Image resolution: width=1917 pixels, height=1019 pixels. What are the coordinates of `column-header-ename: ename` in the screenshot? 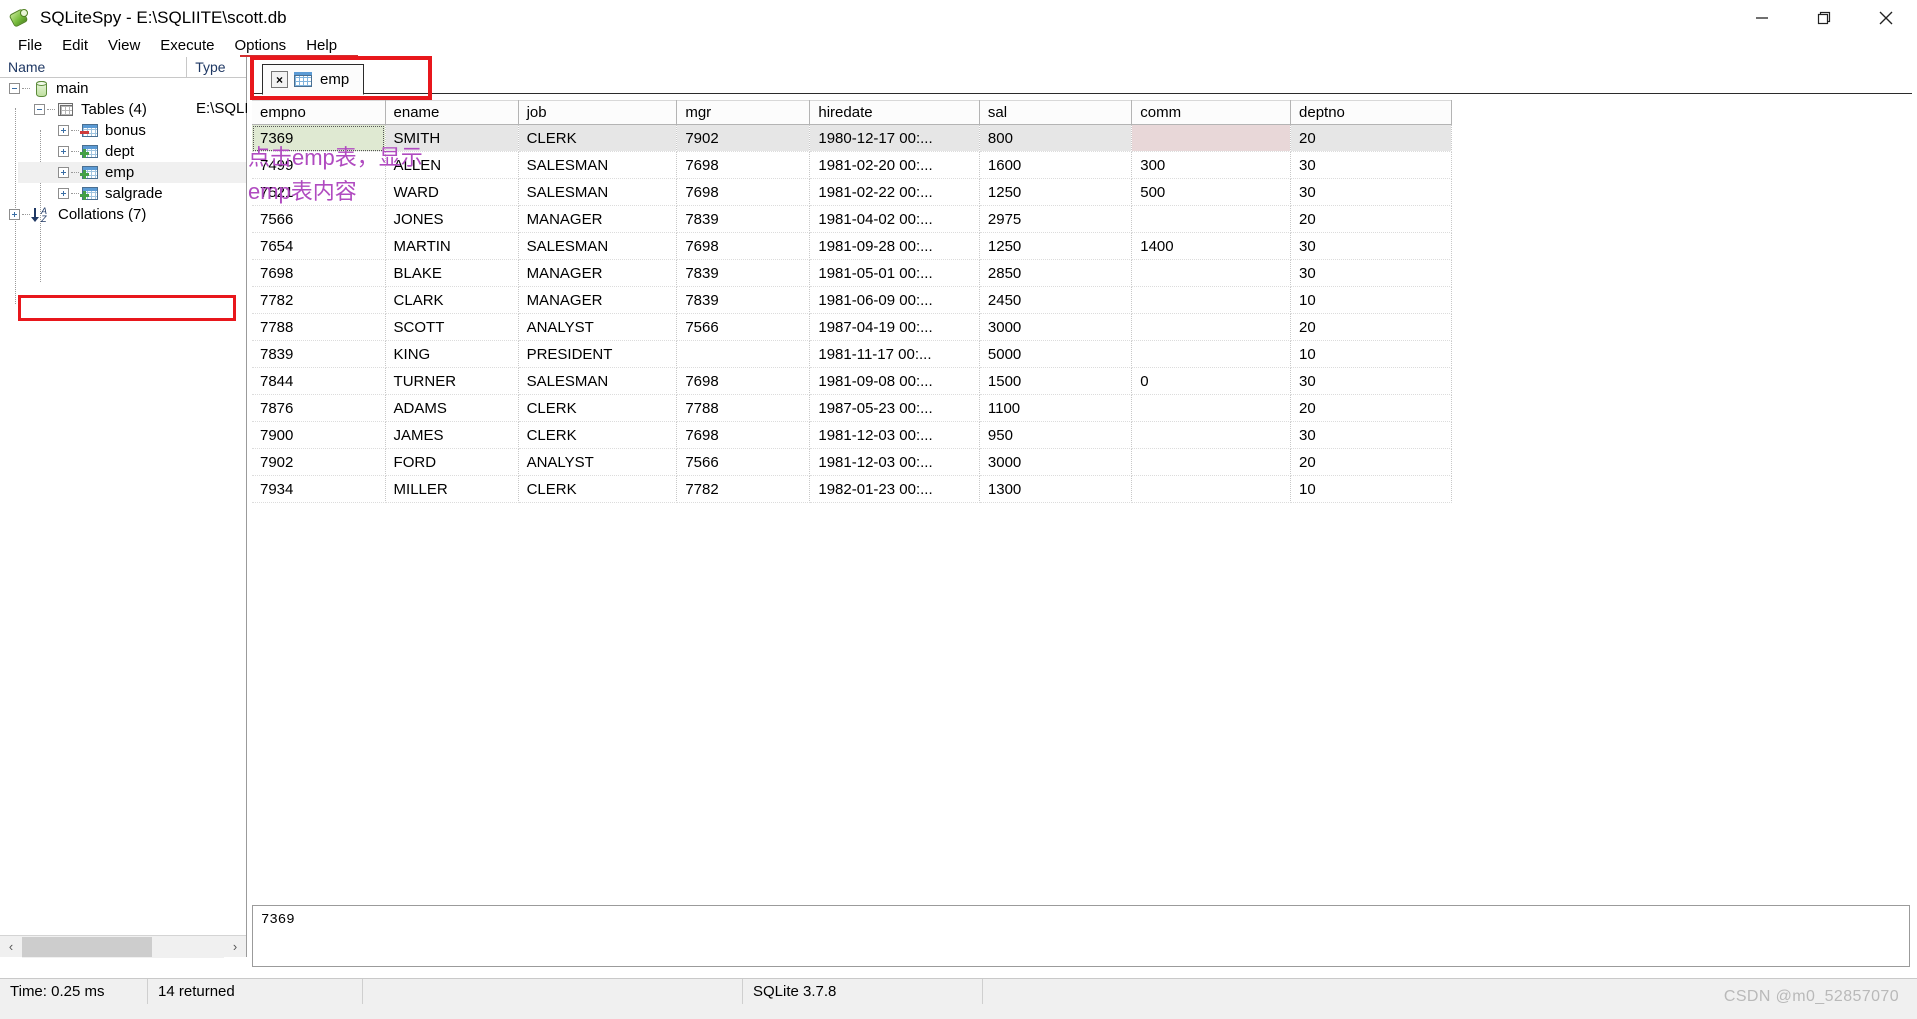 It's located at (452, 112).